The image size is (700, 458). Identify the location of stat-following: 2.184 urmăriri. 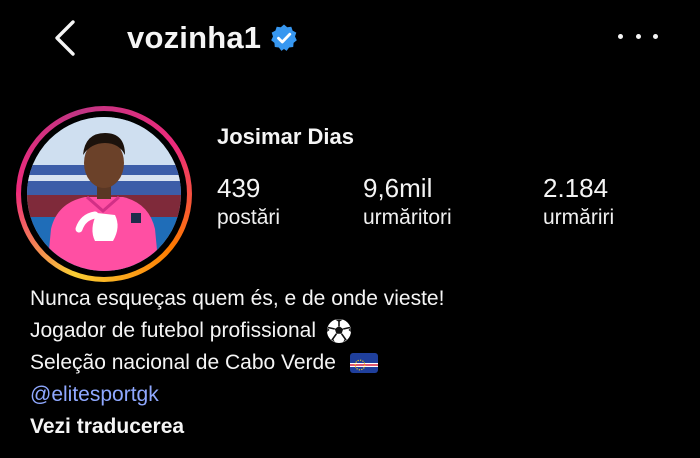
(578, 202).